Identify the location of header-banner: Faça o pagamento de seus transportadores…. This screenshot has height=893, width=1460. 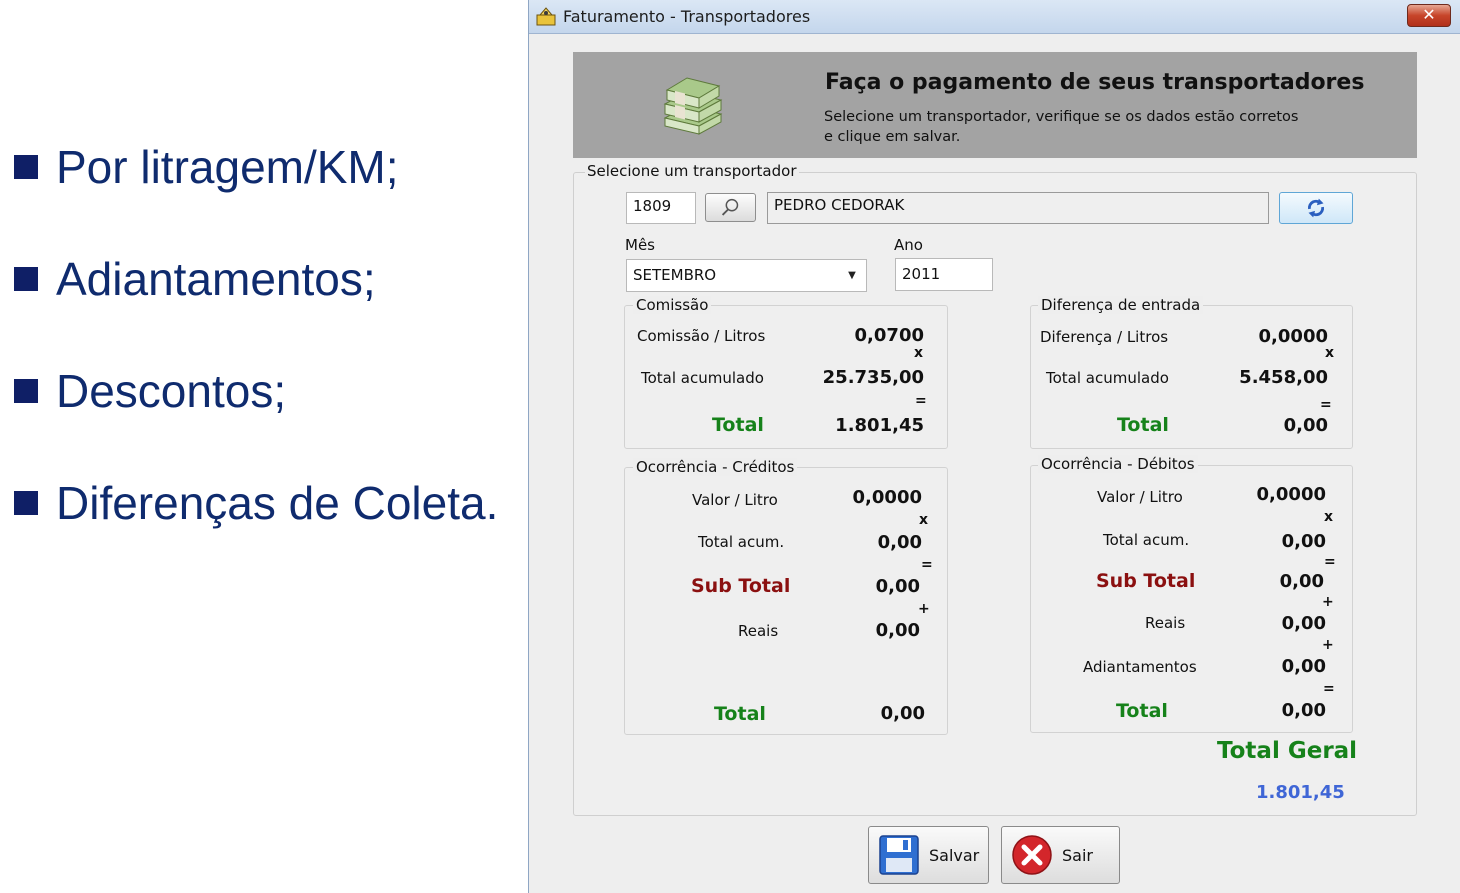
(995, 105).